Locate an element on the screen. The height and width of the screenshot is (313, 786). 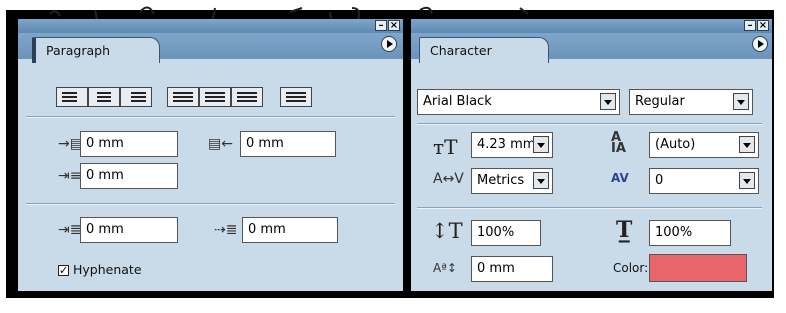
first-line-indent-field: 0 mm is located at coordinates (129, 176).